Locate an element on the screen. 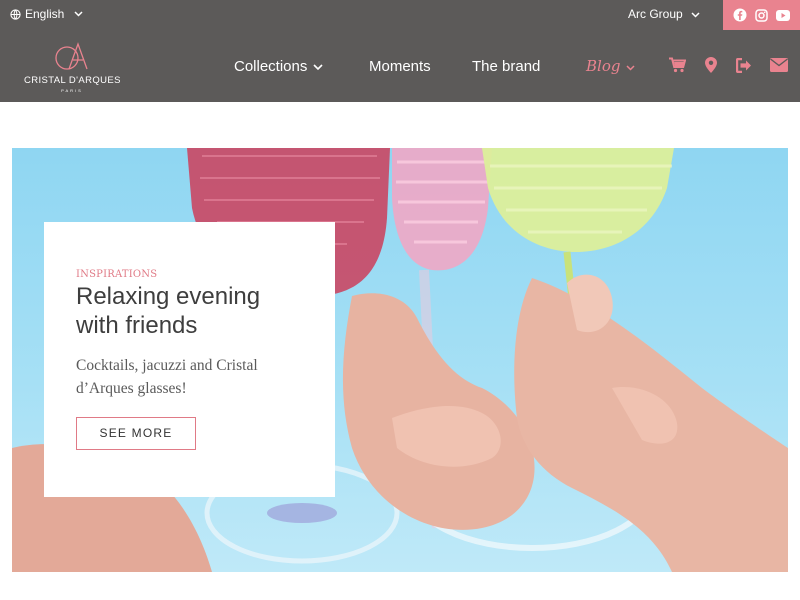 The width and height of the screenshot is (800, 600). location-pin-icon is located at coordinates (711, 65).